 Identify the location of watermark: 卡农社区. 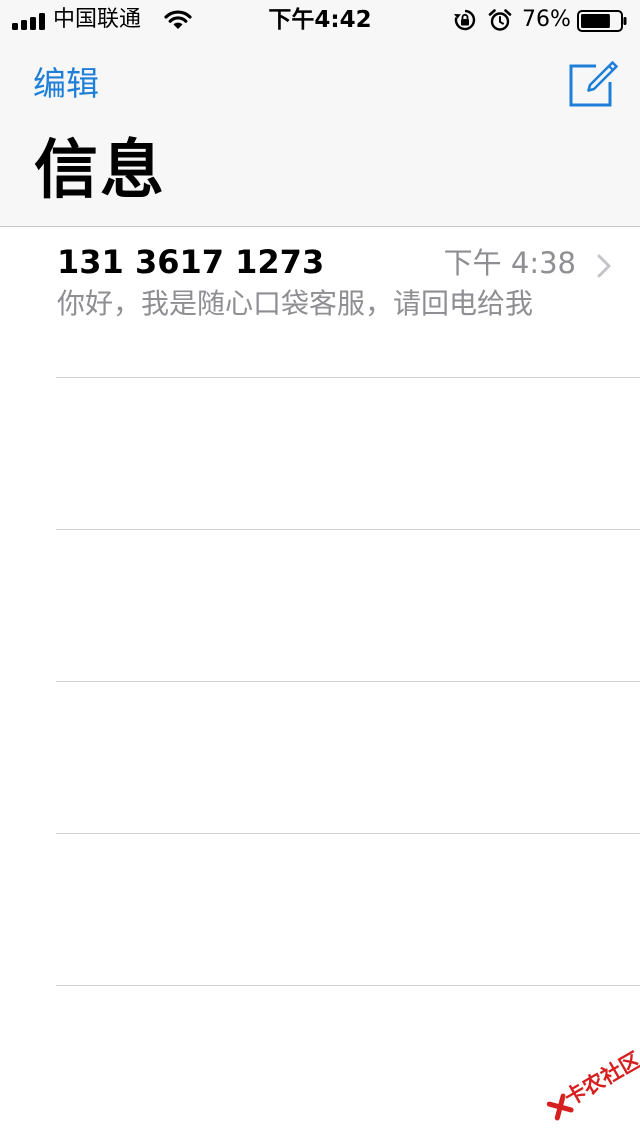
(581, 1079).